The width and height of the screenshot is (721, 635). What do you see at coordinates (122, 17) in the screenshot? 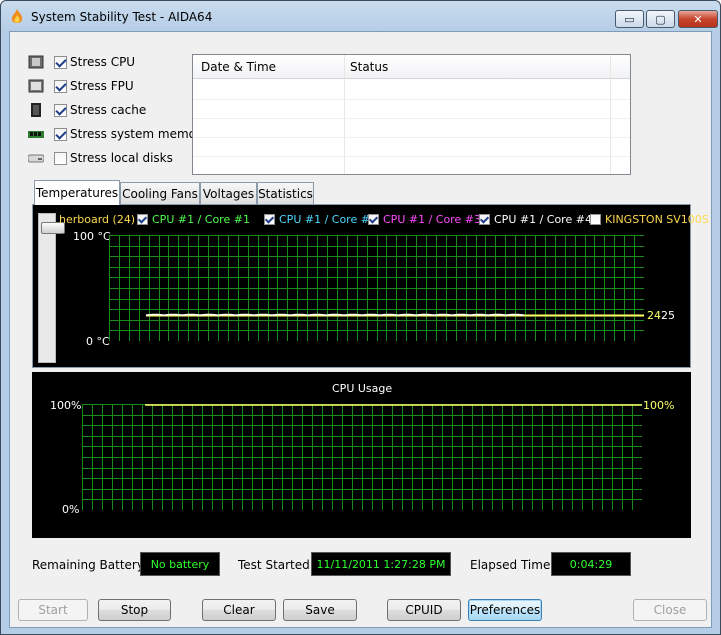
I see `window-title: System Stability Test - AIDA64` at bounding box center [122, 17].